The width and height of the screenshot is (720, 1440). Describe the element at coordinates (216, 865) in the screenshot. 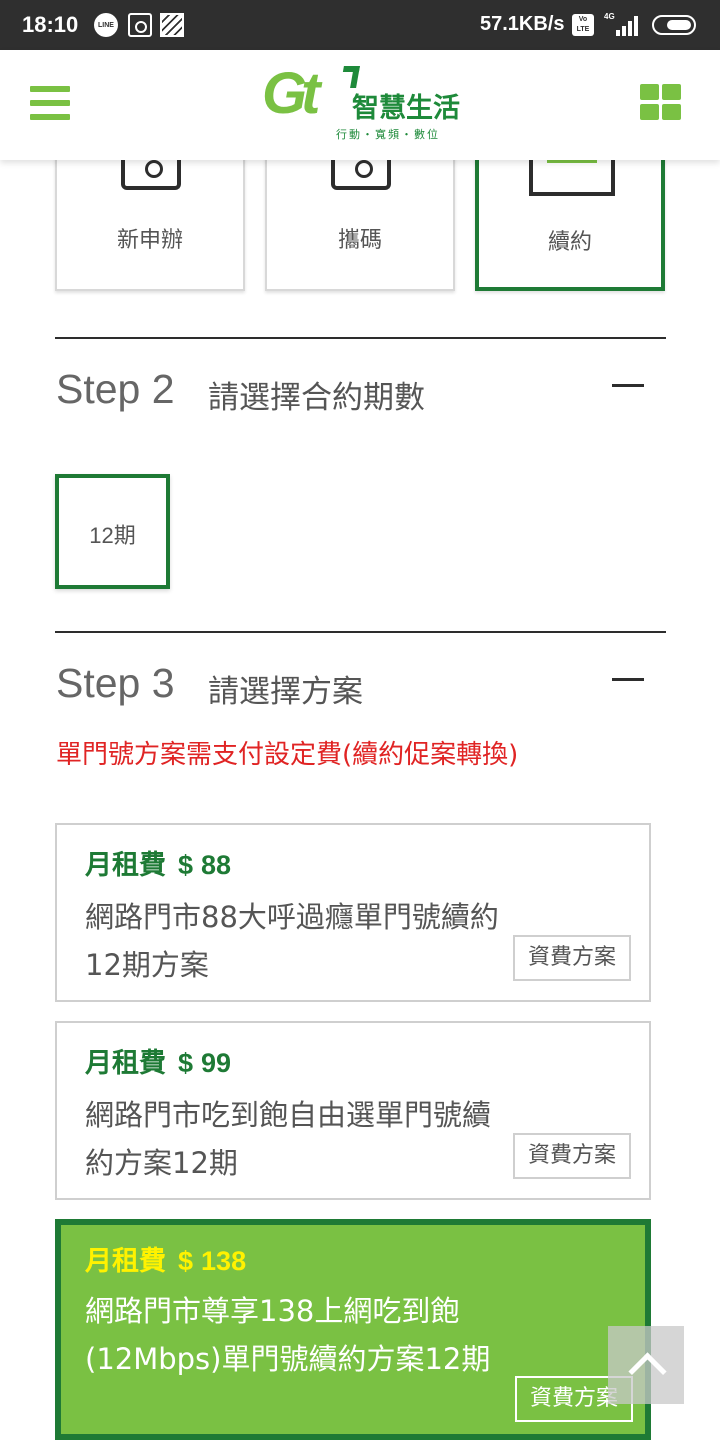

I see `price-amount: 88` at that location.